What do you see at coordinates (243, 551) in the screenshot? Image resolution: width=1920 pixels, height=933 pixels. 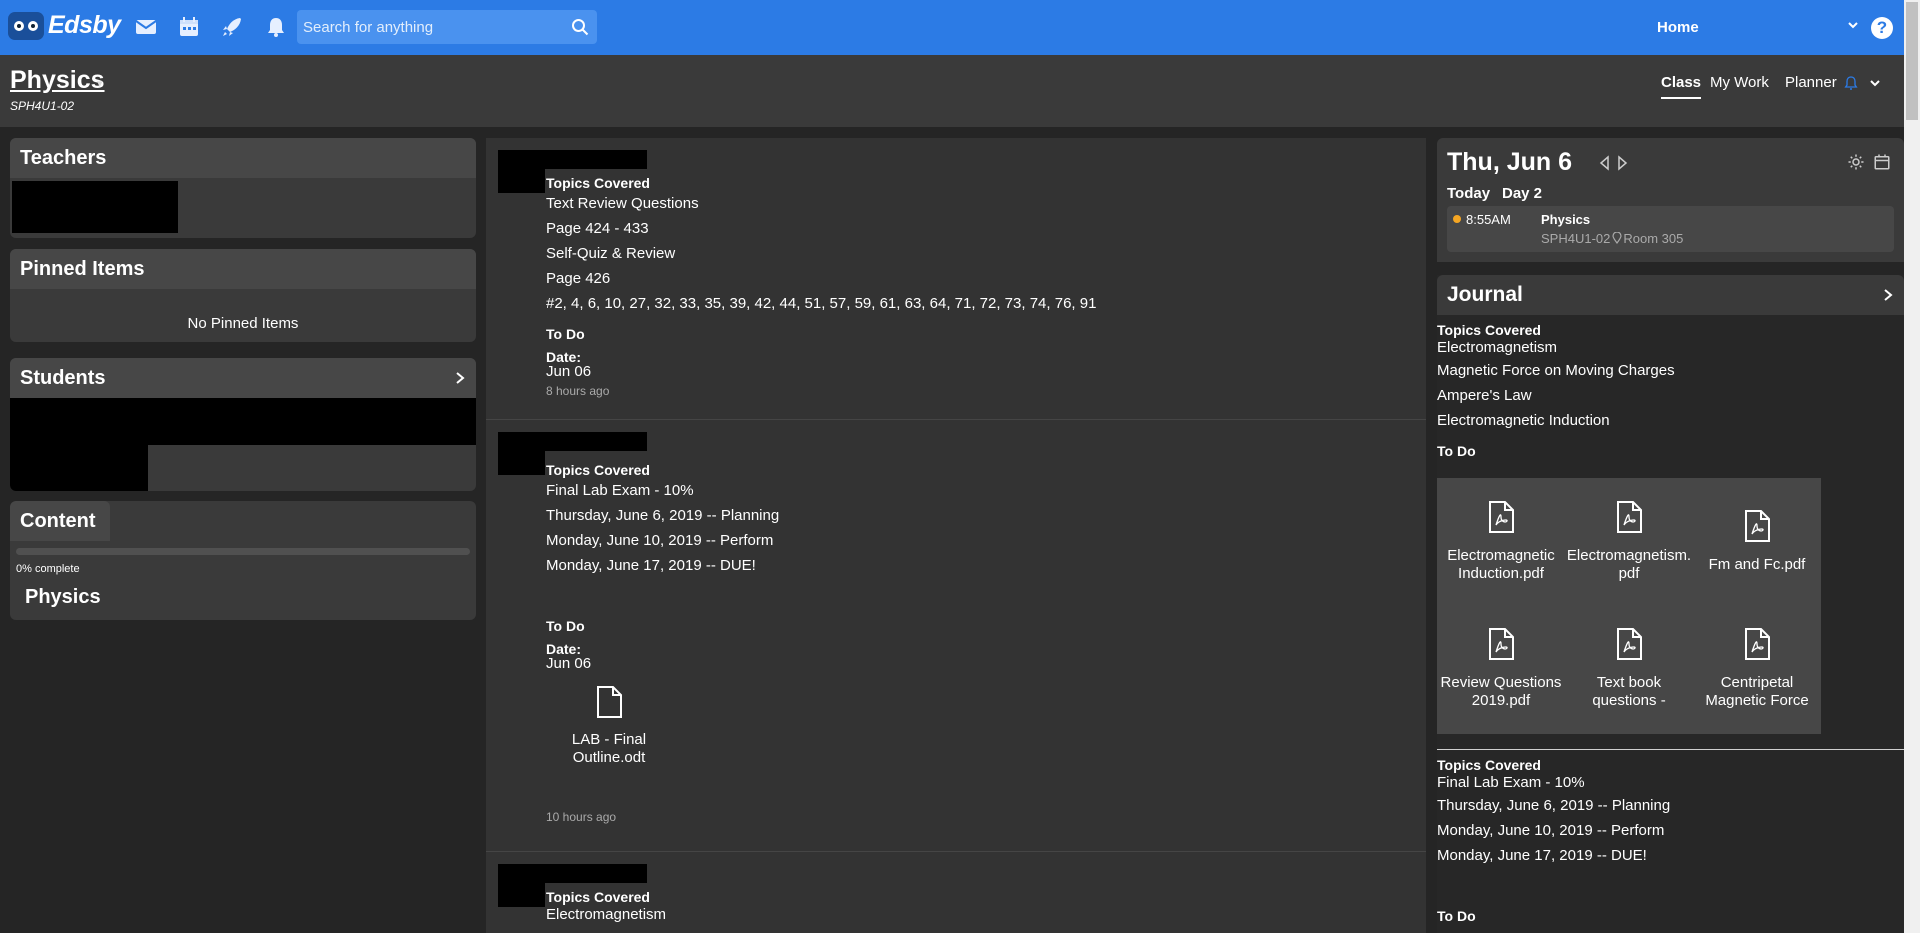 I see `content-progress-bar` at bounding box center [243, 551].